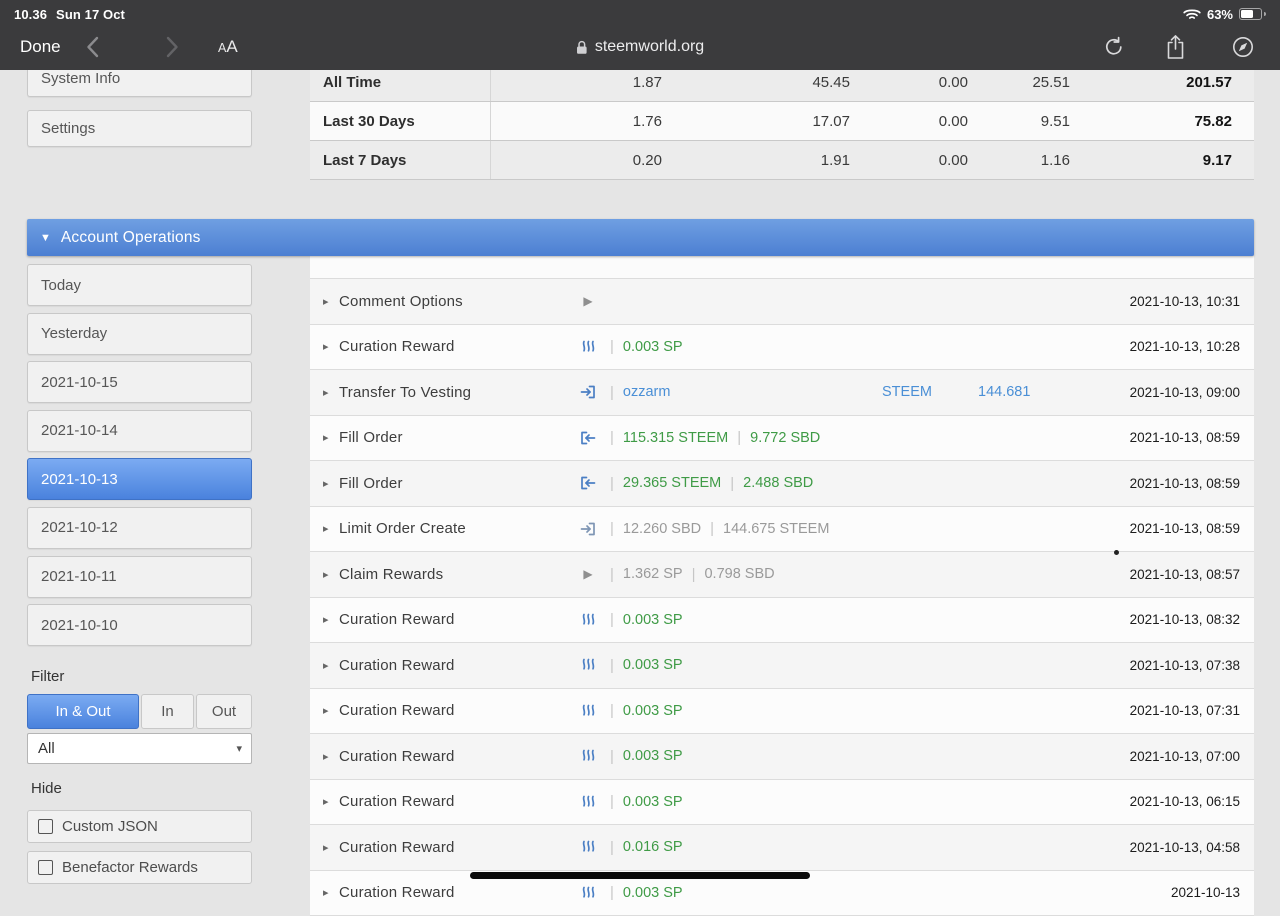 The height and width of the screenshot is (916, 1280). I want to click on operation-value: 12.260 SBD, so click(662, 529).